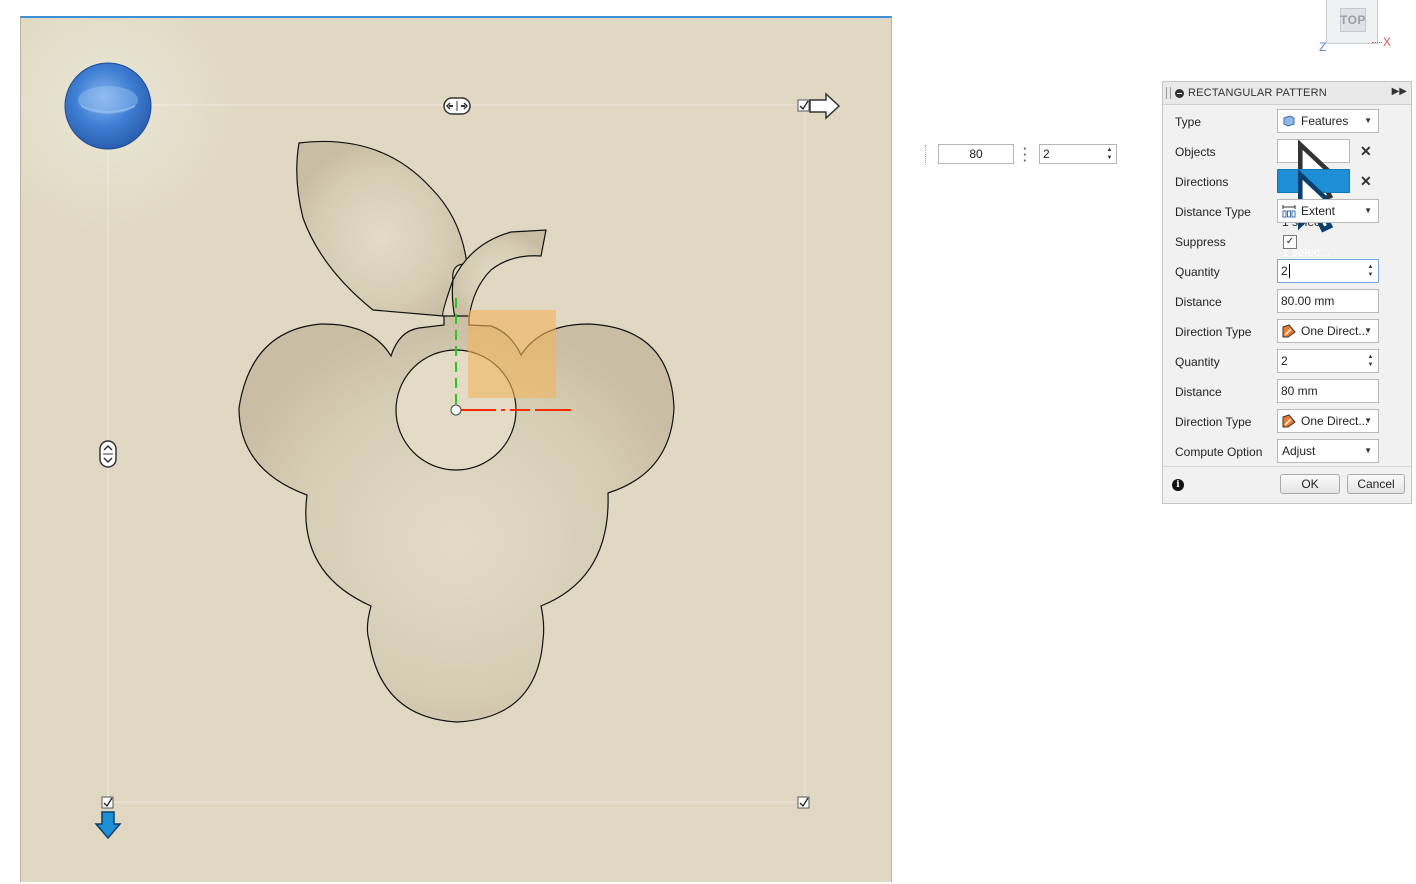 This screenshot has width=1416, height=884. Describe the element at coordinates (825, 106) in the screenshot. I see `direction-arrow-right-icon` at that location.